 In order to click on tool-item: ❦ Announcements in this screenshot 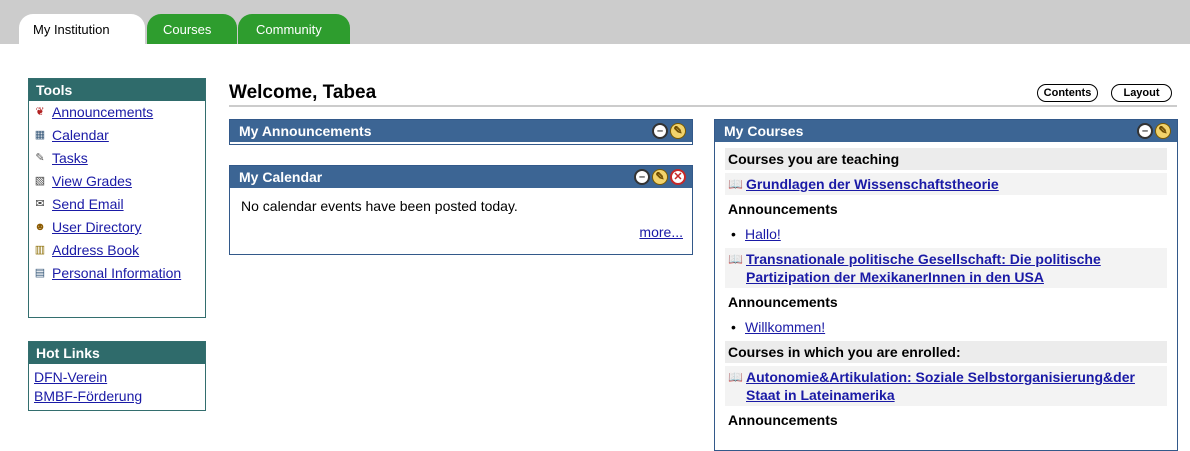, I will do `click(117, 112)`.